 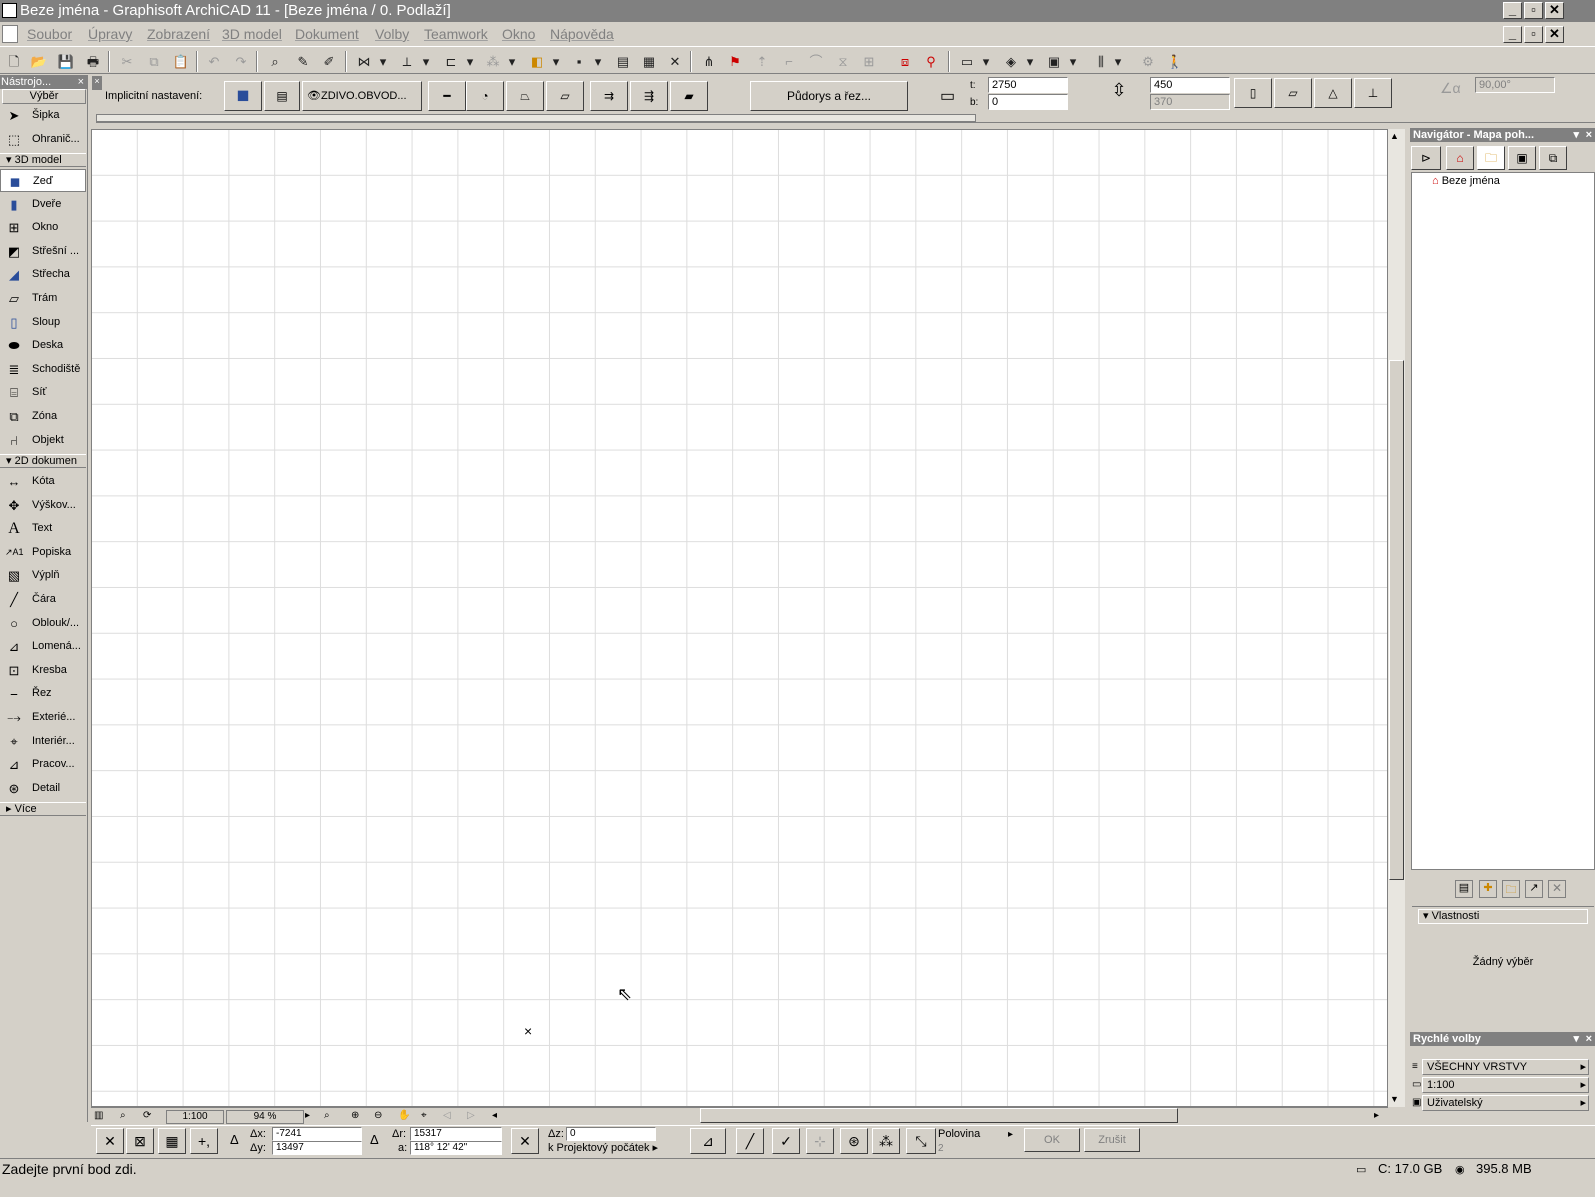 What do you see at coordinates (1505, 1085) in the screenshot?
I see `scale-select: 1:100 ▸` at bounding box center [1505, 1085].